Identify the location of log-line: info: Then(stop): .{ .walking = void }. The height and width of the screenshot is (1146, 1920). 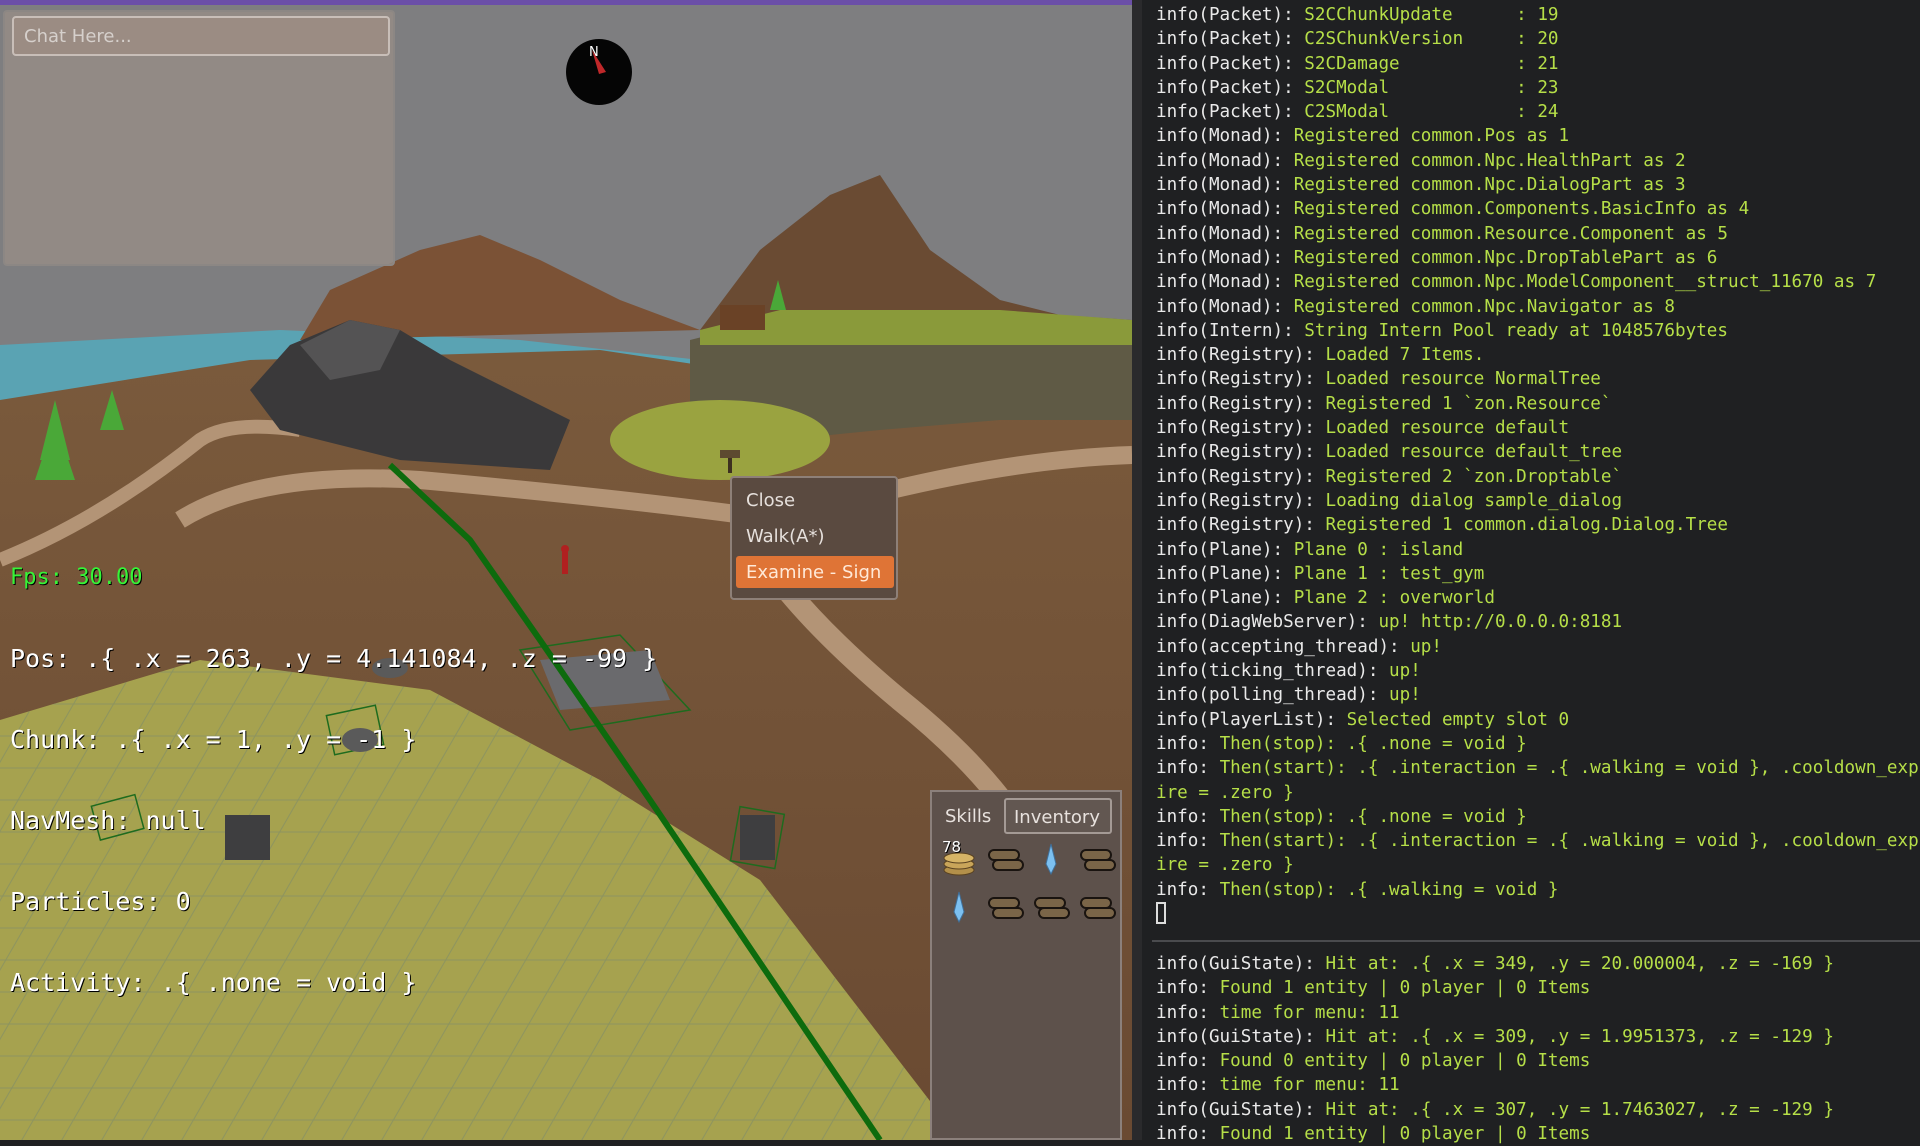
(1538, 890).